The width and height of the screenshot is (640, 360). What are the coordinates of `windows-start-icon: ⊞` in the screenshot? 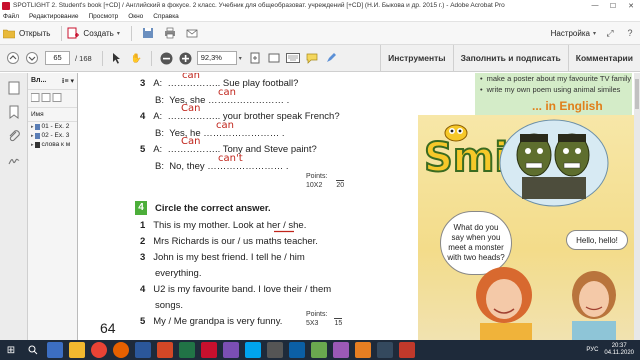 It's located at (11, 350).